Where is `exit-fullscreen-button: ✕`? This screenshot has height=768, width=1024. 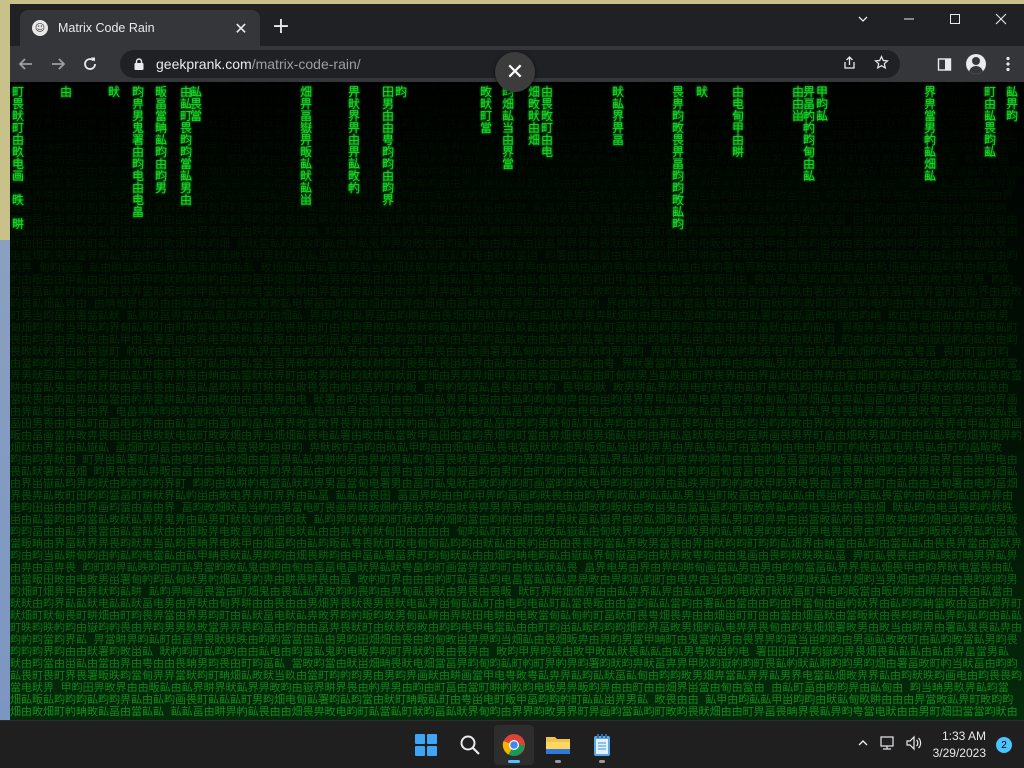
exit-fullscreen-button: ✕ is located at coordinates (515, 72).